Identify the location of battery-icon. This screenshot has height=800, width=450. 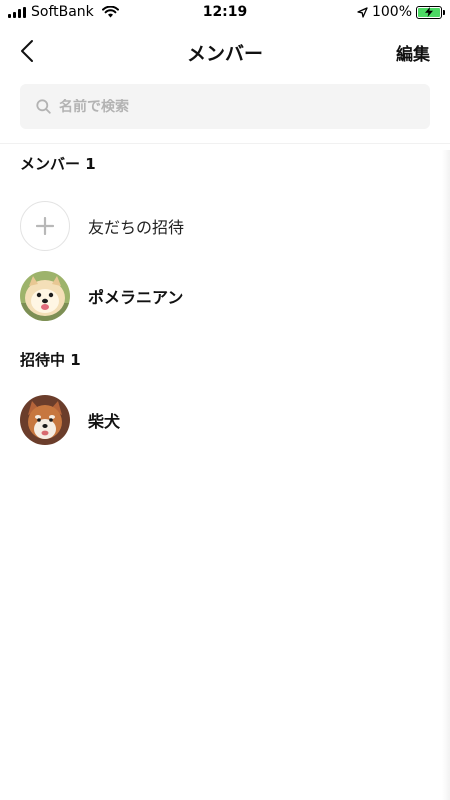
(430, 12).